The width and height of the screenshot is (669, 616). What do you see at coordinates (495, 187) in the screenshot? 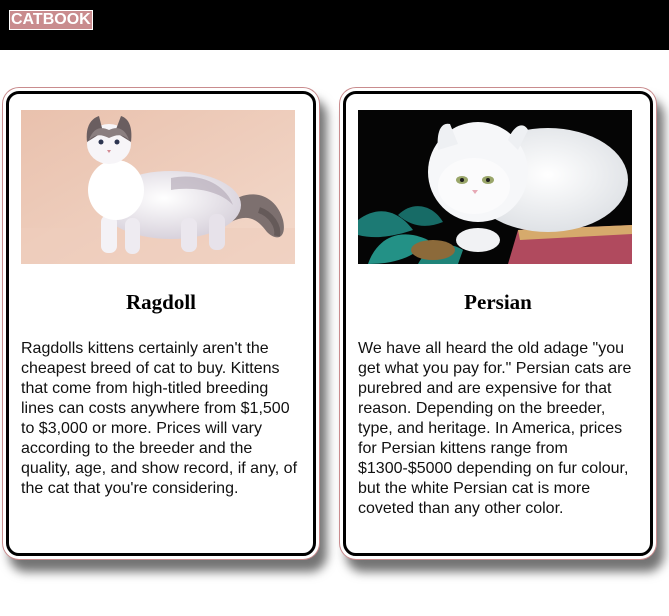
I see `persian-cat-photo` at bounding box center [495, 187].